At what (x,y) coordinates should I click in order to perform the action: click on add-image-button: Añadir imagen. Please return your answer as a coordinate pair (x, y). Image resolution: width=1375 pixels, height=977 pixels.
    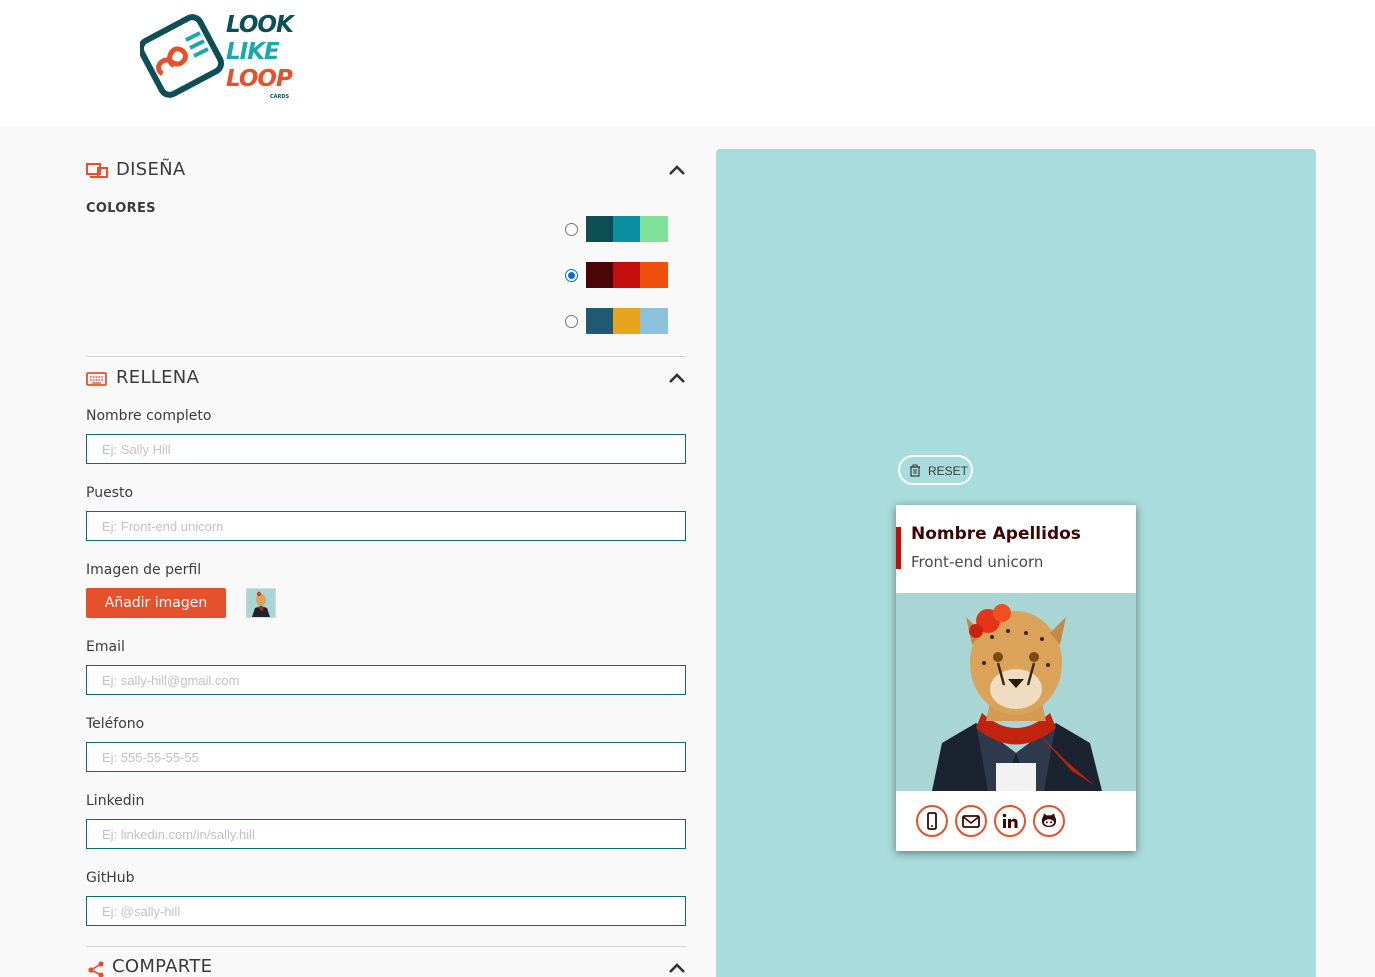
    Looking at the image, I should click on (156, 603).